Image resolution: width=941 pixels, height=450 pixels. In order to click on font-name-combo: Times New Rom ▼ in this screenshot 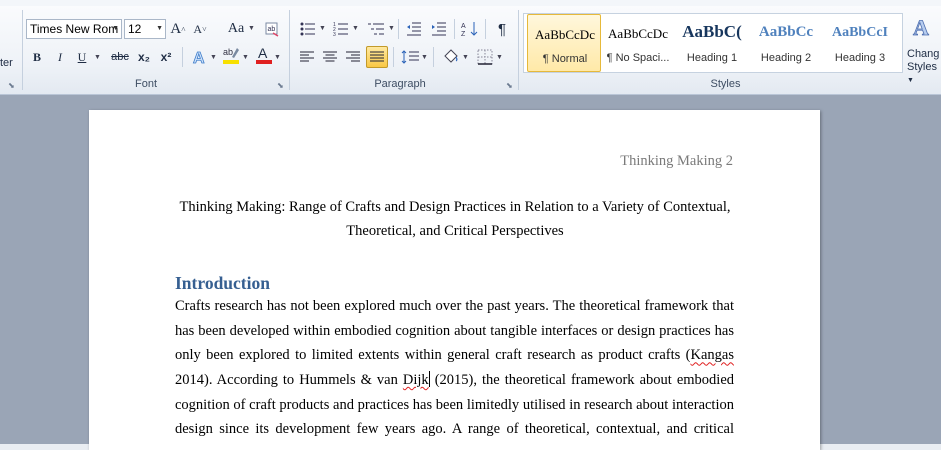, I will do `click(74, 29)`.